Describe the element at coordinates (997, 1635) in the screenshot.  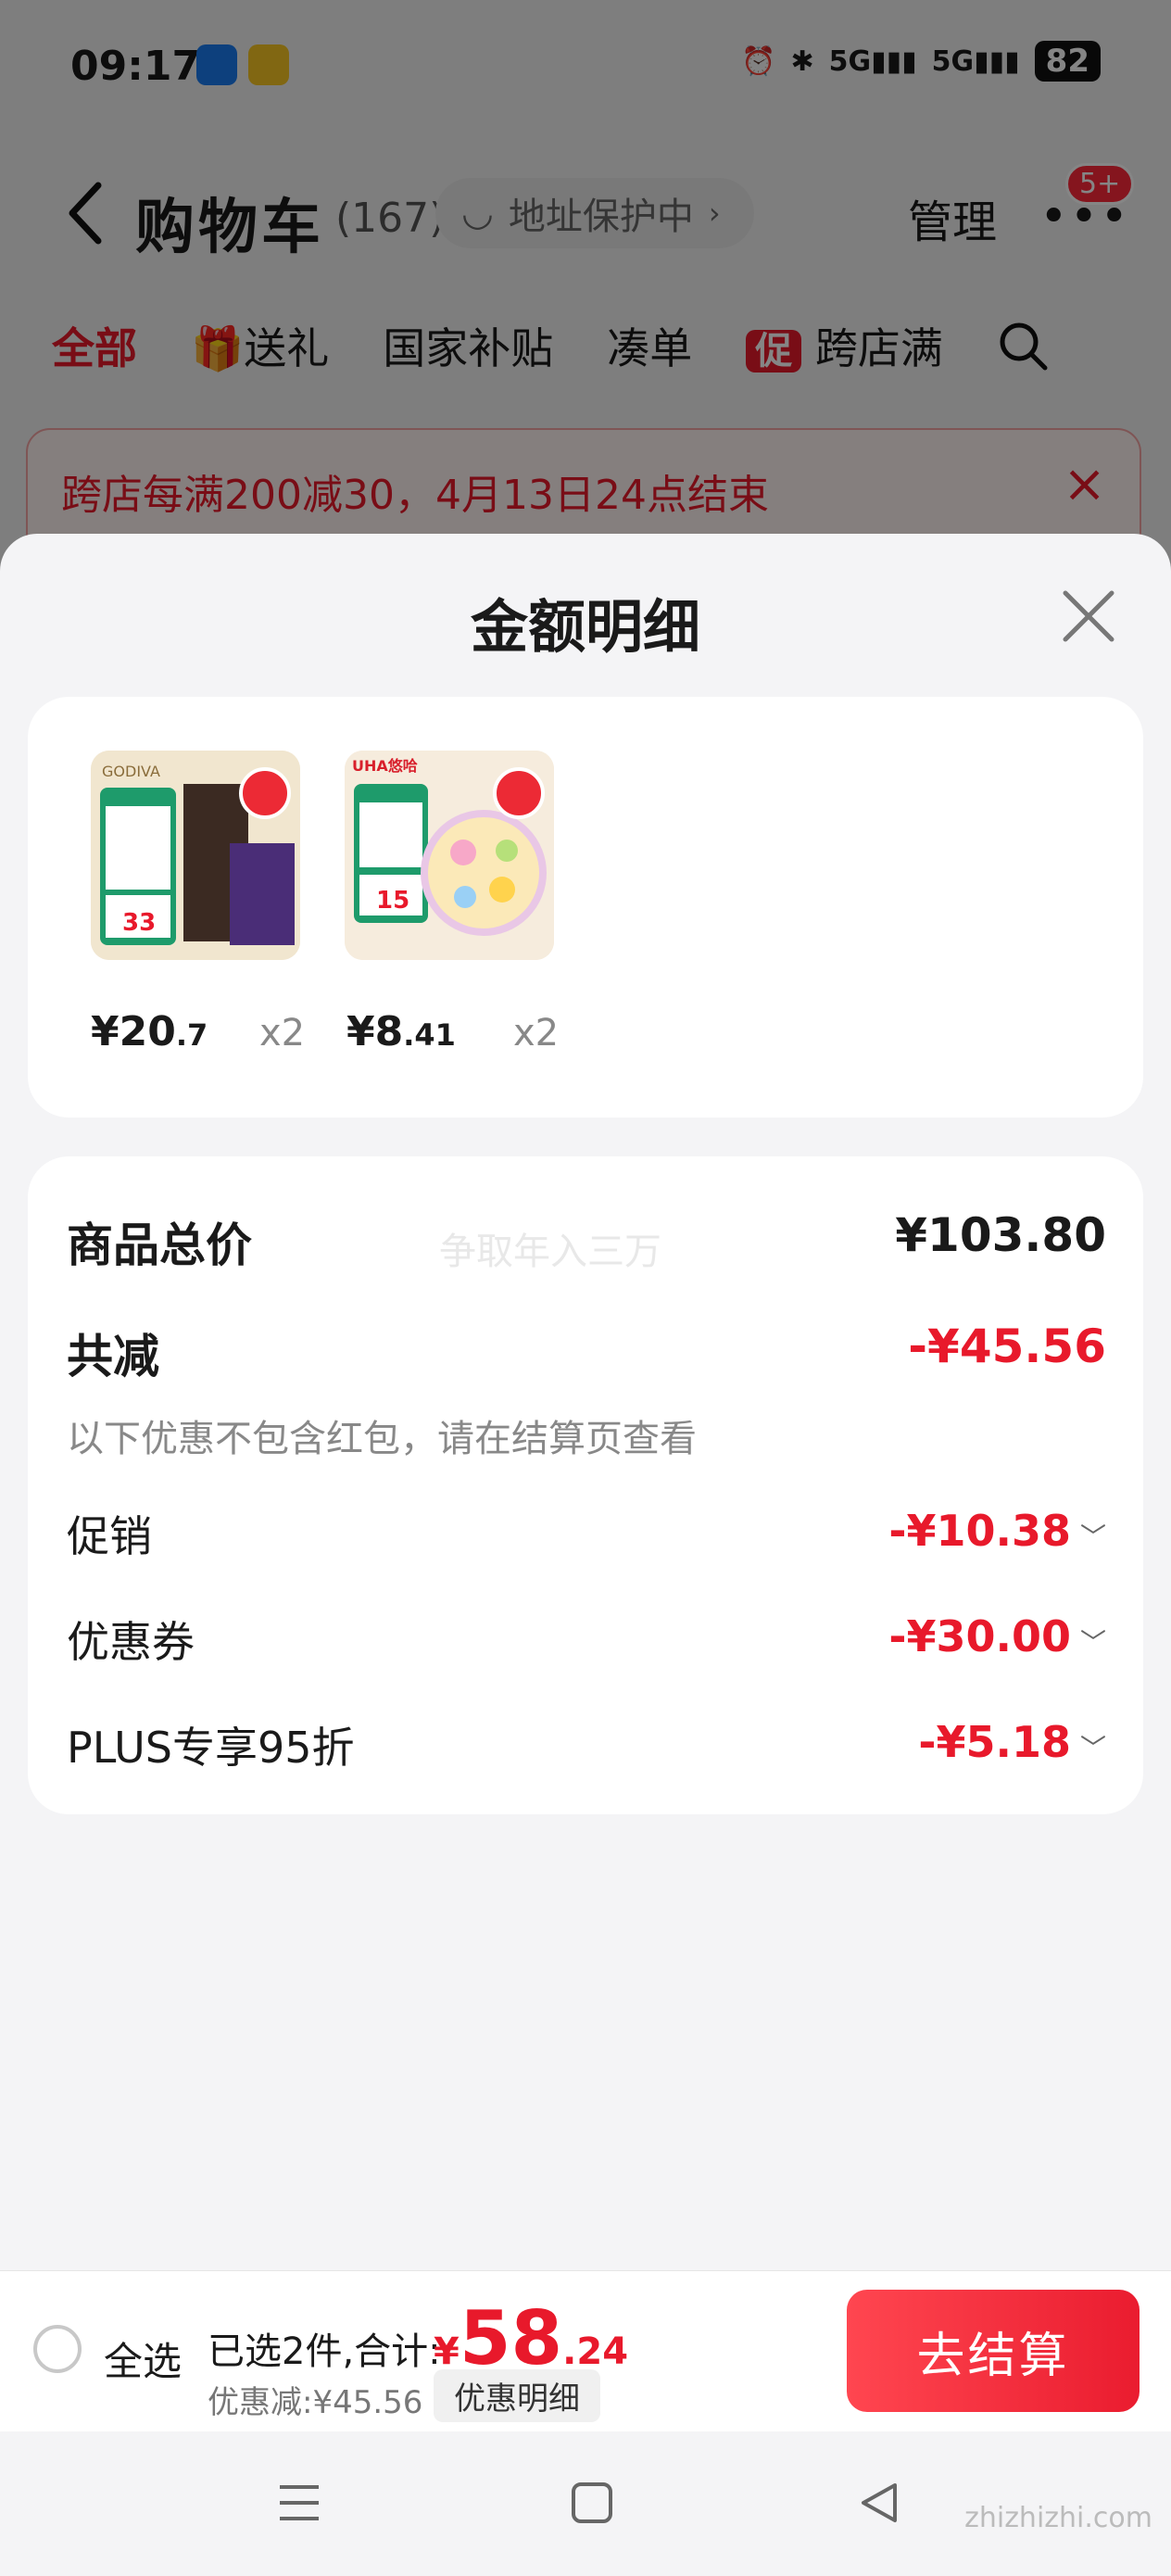
I see `coupon-value: -¥30.00 ﹀` at that location.